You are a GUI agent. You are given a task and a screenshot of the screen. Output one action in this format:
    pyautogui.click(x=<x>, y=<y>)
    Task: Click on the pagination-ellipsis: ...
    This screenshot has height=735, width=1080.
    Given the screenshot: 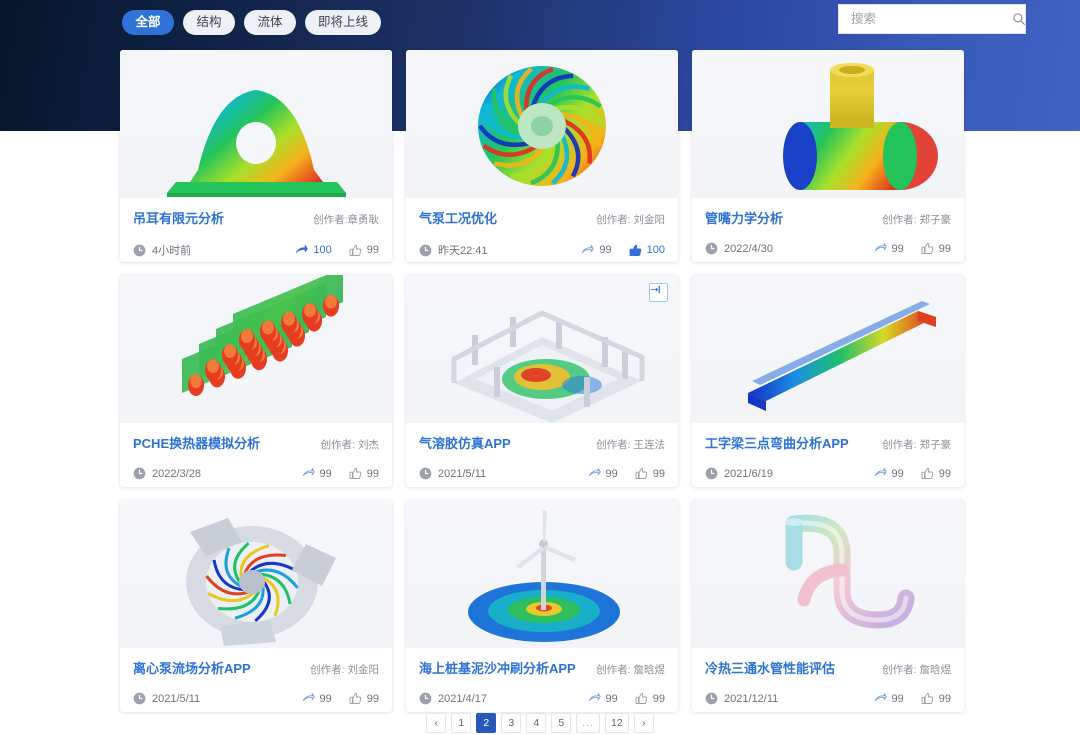 What is the action you would take?
    pyautogui.click(x=588, y=723)
    